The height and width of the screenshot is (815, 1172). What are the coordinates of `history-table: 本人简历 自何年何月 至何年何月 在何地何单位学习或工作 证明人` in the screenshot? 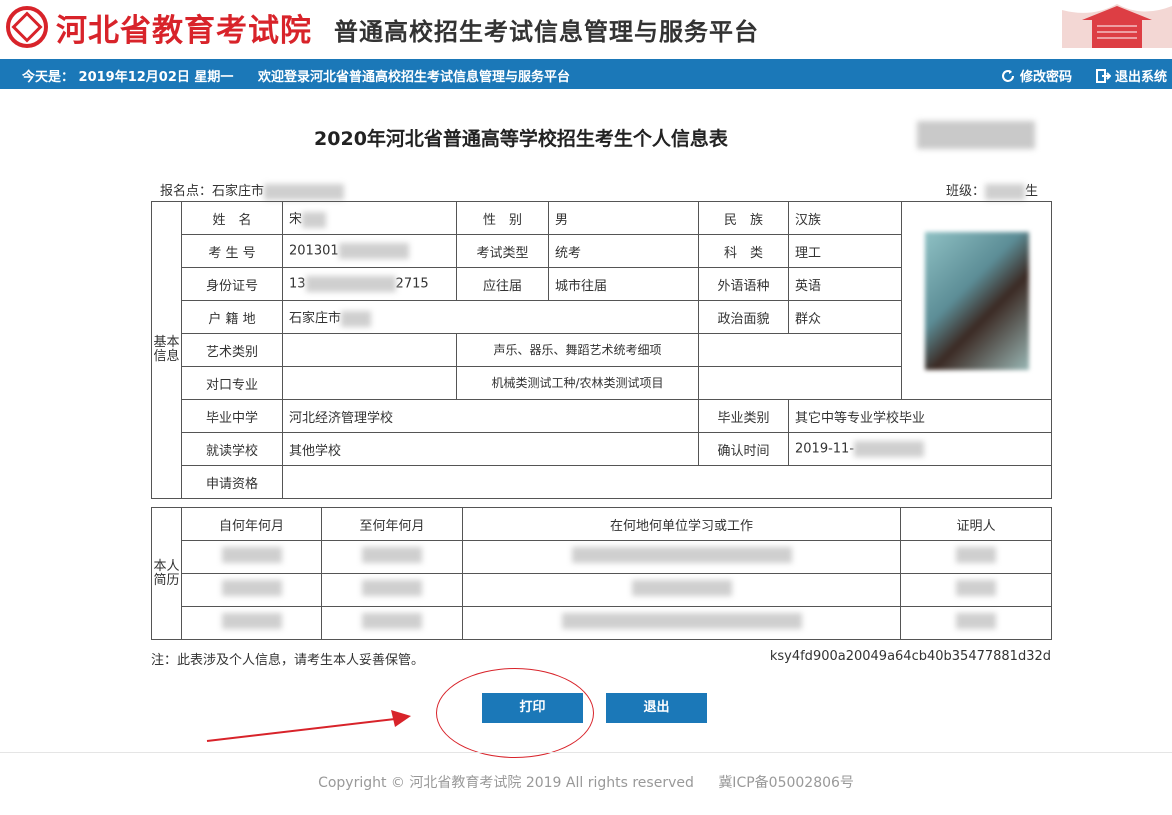 It's located at (601, 573).